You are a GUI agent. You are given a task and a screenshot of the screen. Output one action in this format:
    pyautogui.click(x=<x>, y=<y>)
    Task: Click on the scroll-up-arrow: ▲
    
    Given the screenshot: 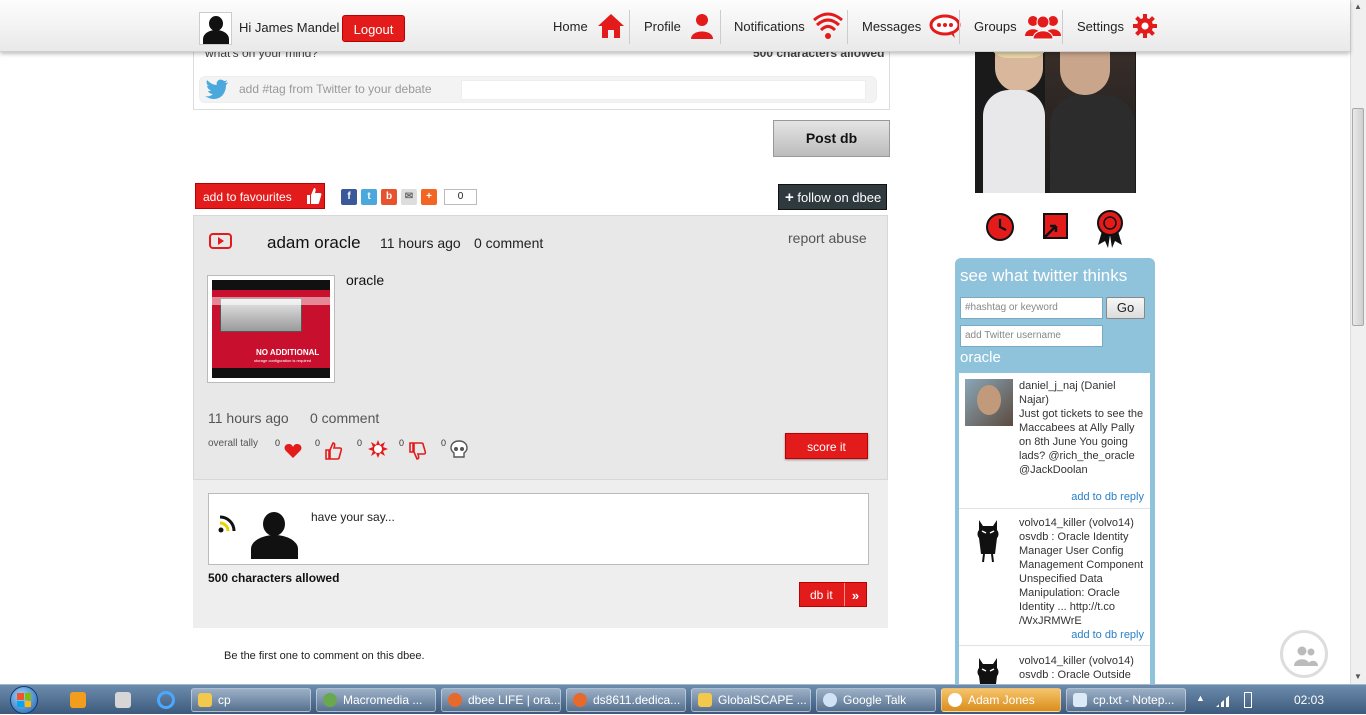 What is the action you would take?
    pyautogui.click(x=1358, y=7)
    